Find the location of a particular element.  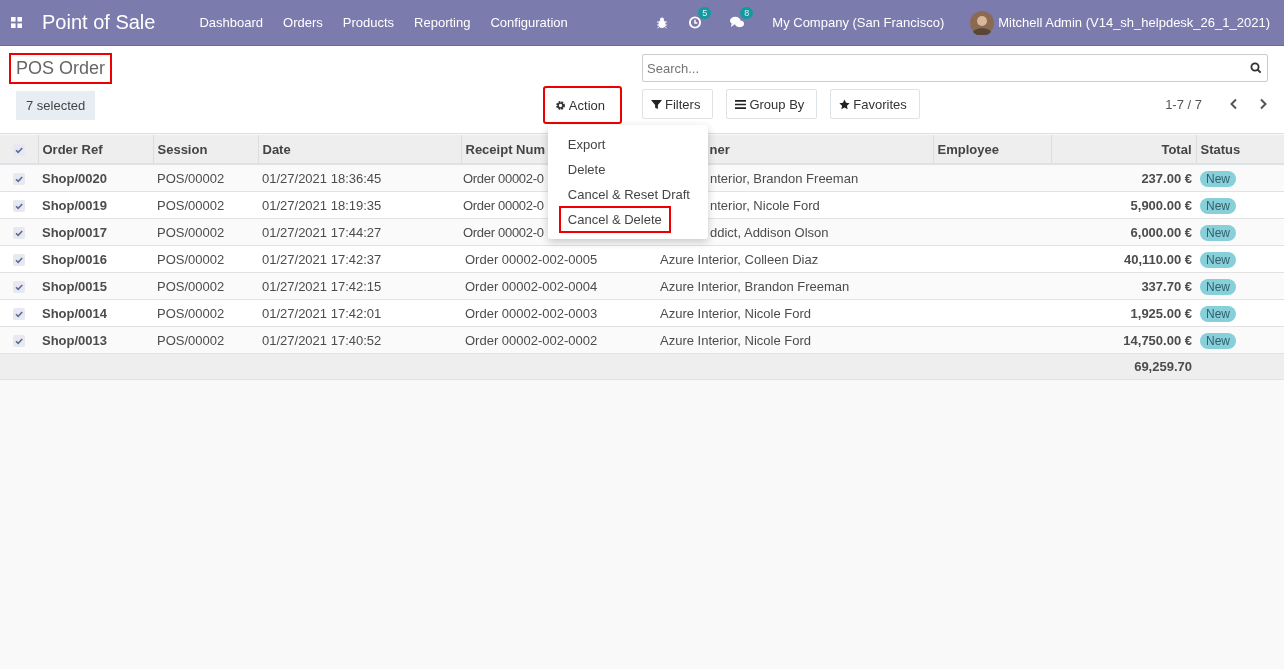

table-cell: 01/27/2021 18:19:35 is located at coordinates (322, 205).